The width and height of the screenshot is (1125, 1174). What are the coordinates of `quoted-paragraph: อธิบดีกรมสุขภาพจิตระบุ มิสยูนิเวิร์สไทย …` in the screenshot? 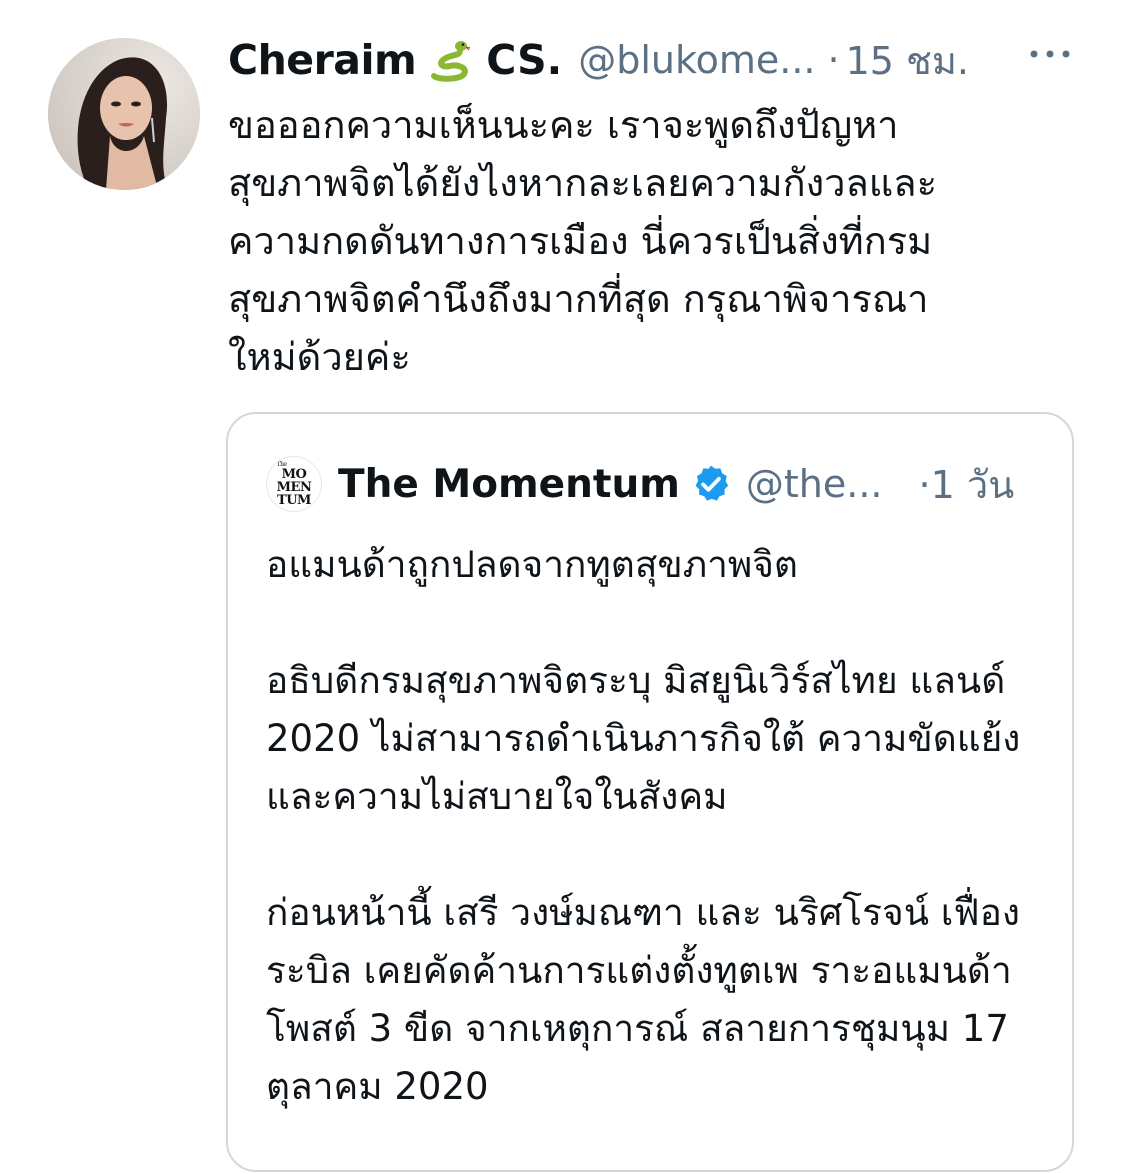 It's located at (643, 738).